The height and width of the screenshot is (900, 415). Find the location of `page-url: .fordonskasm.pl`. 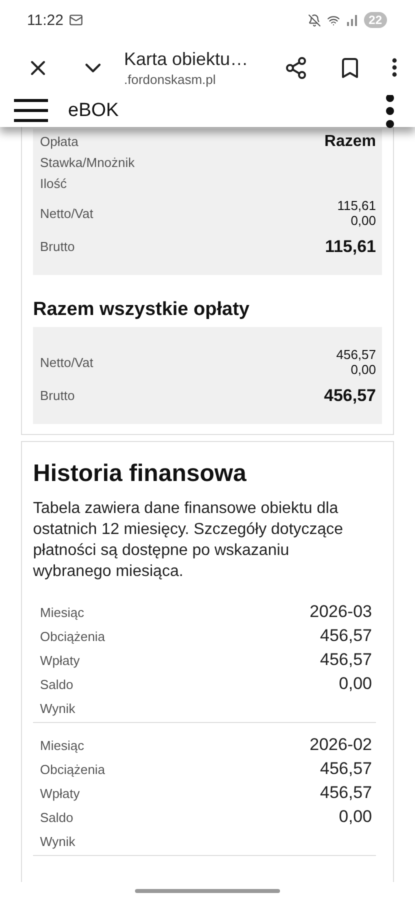

page-url: .fordonskasm.pl is located at coordinates (170, 79).